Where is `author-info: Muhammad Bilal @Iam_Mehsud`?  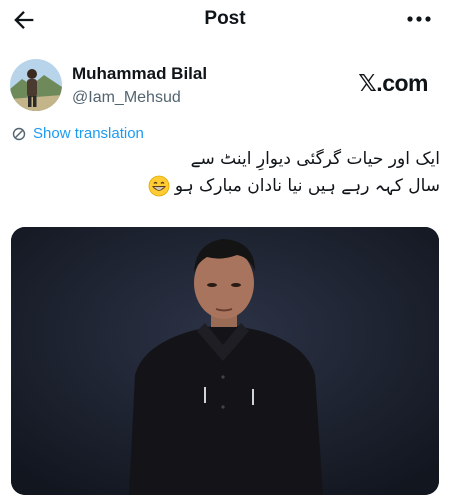 author-info: Muhammad Bilal @Iam_Mehsud is located at coordinates (139, 85).